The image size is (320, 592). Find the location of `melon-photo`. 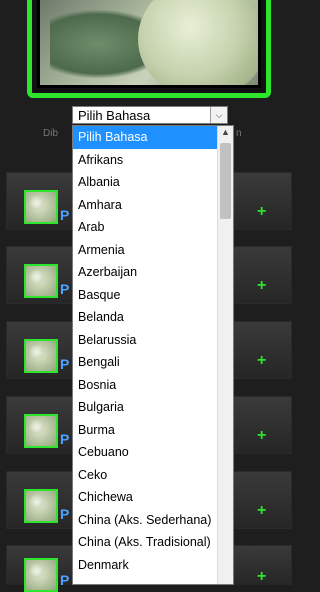

melon-photo is located at coordinates (149, 44).